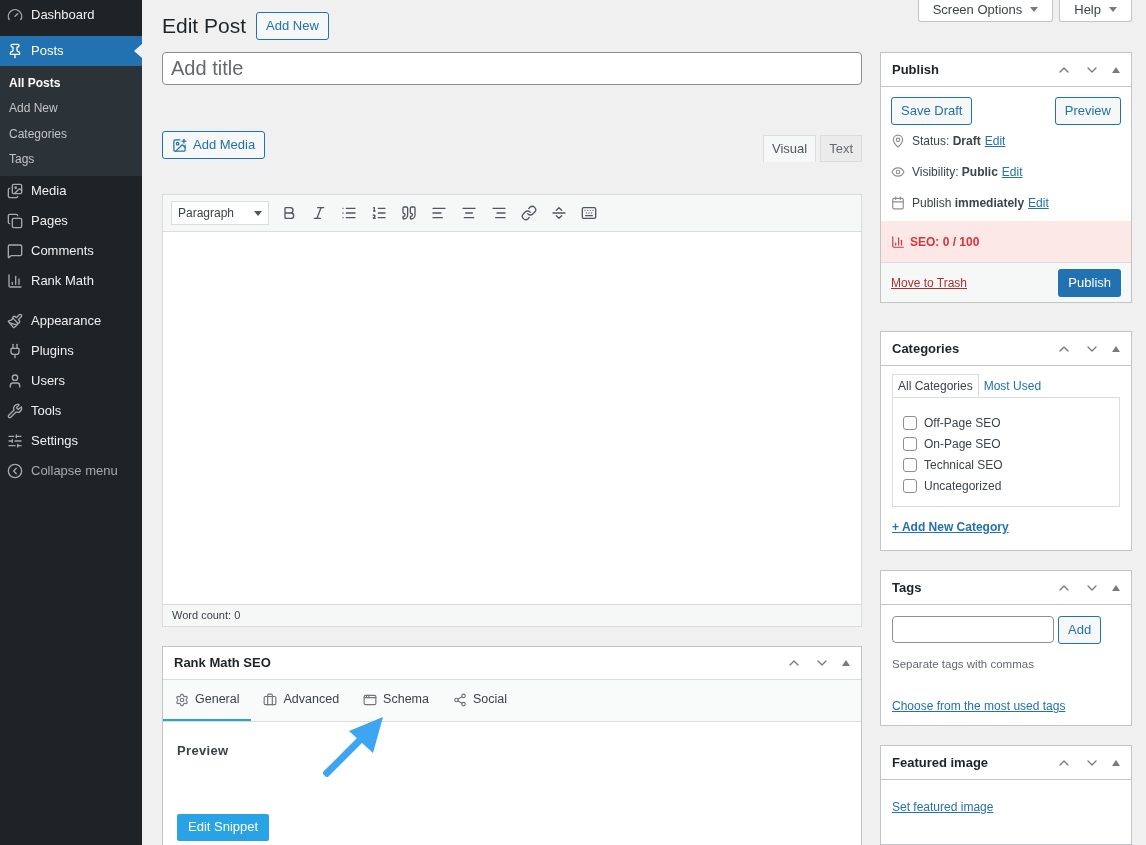 The height and width of the screenshot is (845, 1146). What do you see at coordinates (71, 411) in the screenshot?
I see `menu-item: Tools` at bounding box center [71, 411].